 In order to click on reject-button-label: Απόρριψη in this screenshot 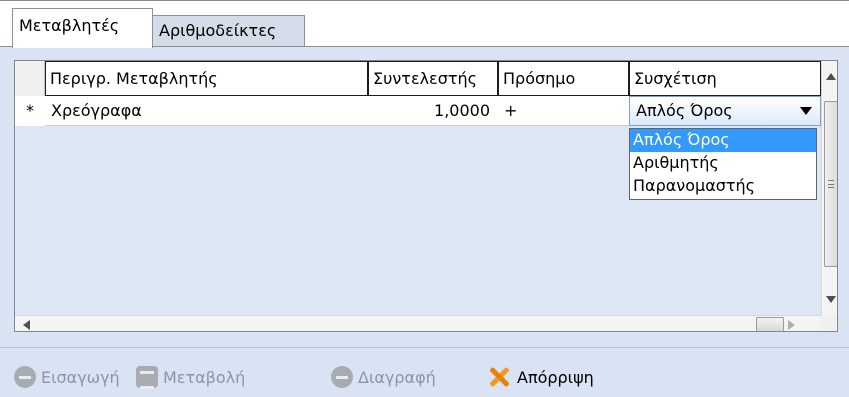, I will do `click(555, 377)`.